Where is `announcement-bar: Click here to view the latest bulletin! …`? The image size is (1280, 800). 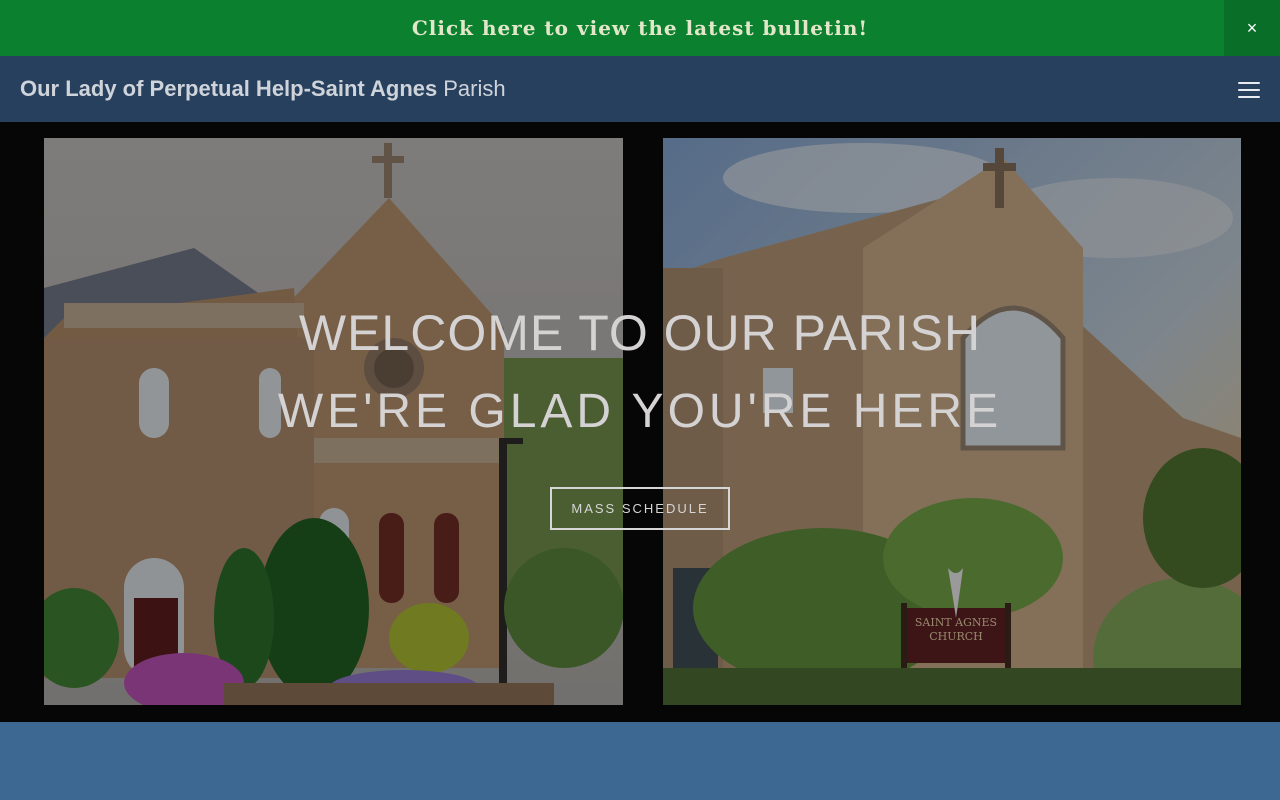
announcement-bar: Click here to view the latest bulletin! … is located at coordinates (640, 28).